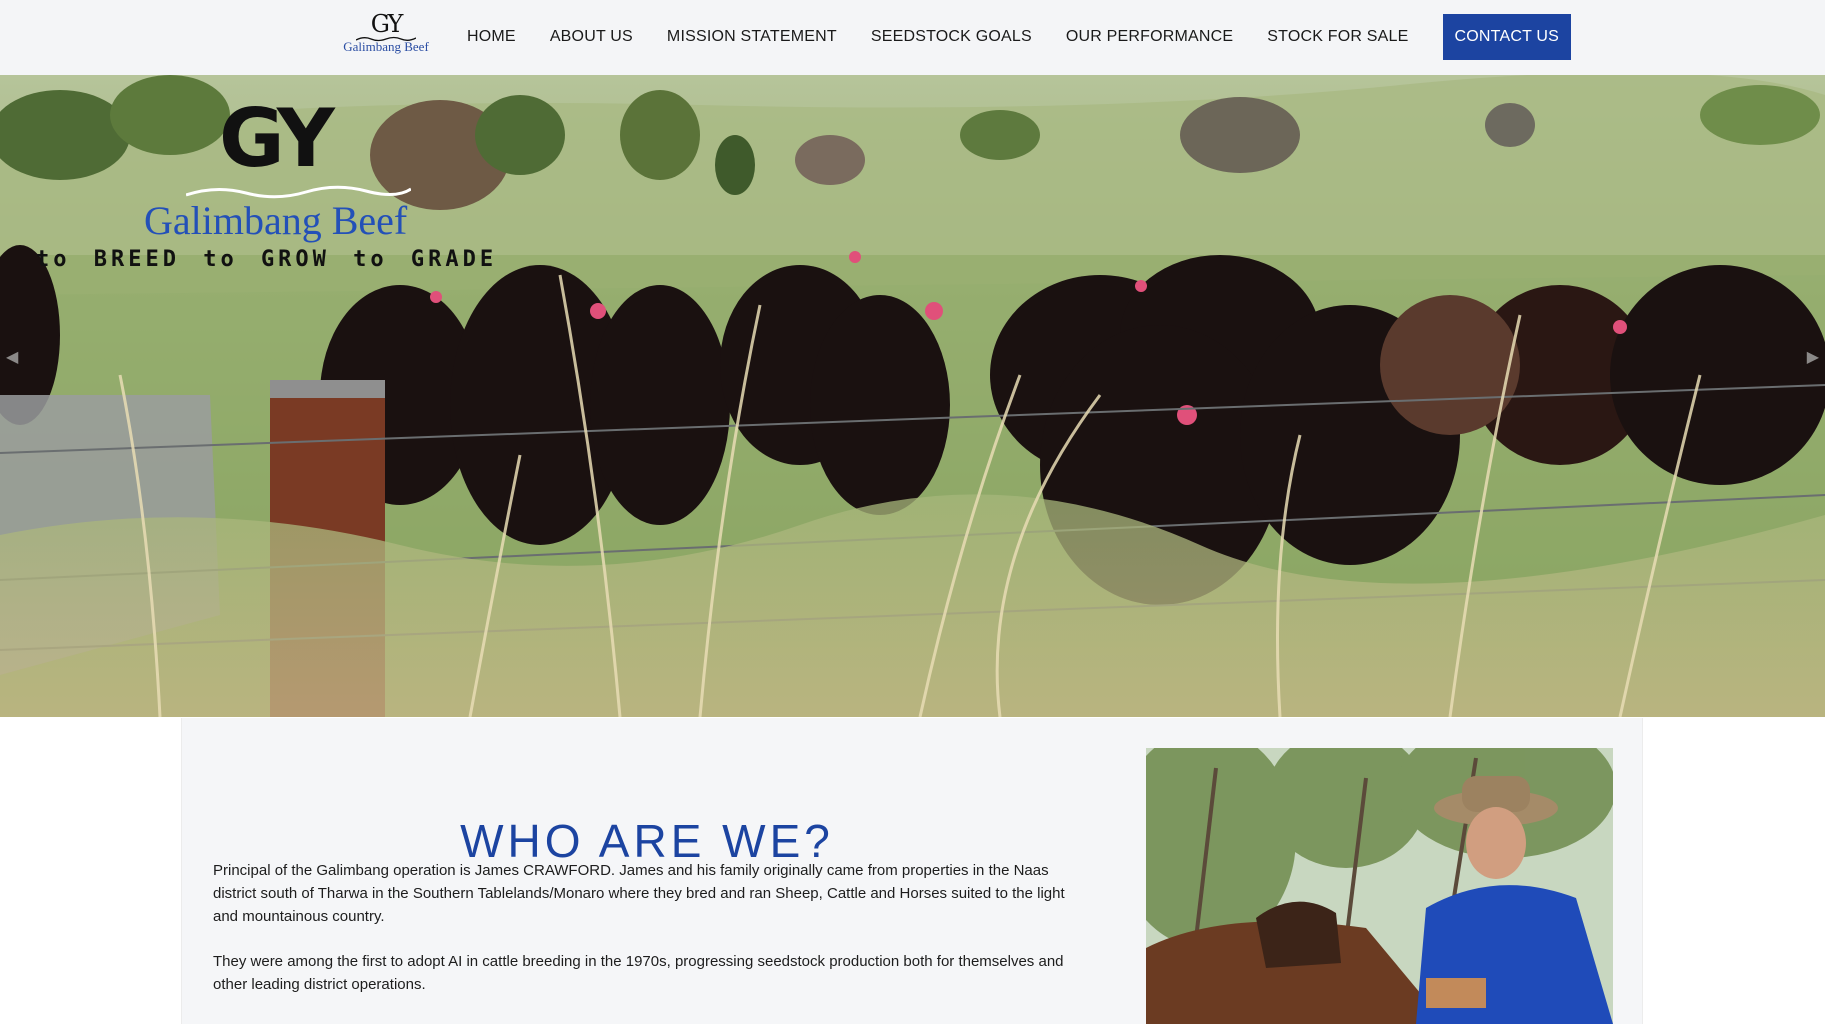  I want to click on owner-with-horse-image, so click(1379, 886).